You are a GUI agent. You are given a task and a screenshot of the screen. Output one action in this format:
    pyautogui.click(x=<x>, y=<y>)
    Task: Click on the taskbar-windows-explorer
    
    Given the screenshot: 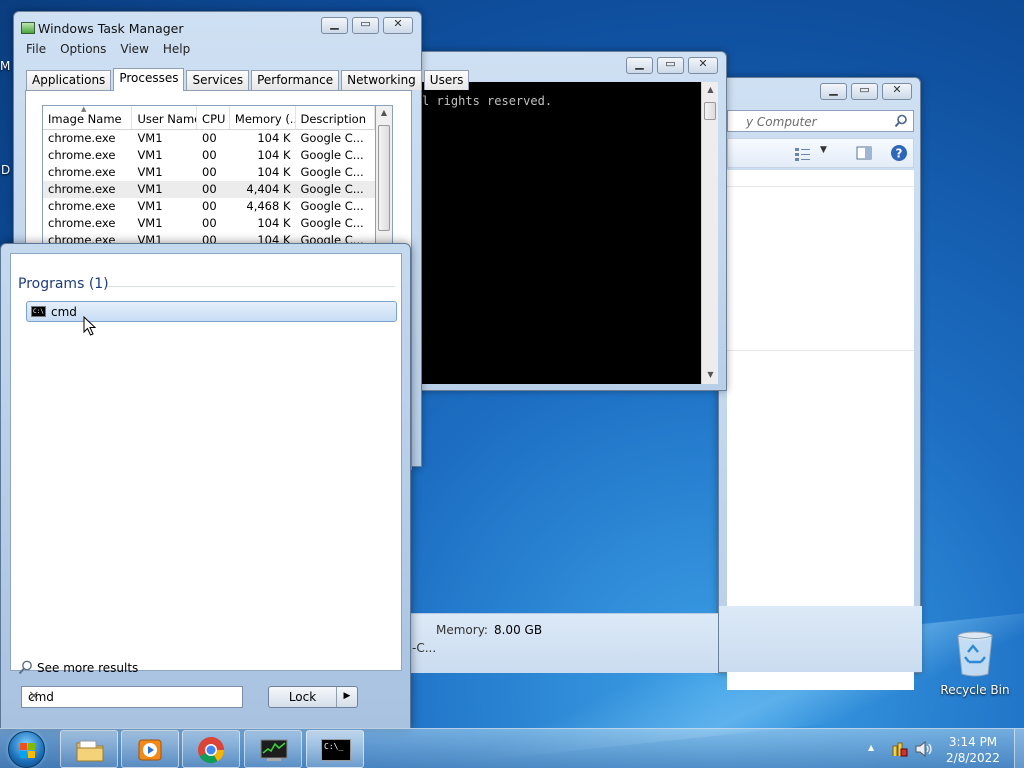 What is the action you would take?
    pyautogui.click(x=89, y=749)
    